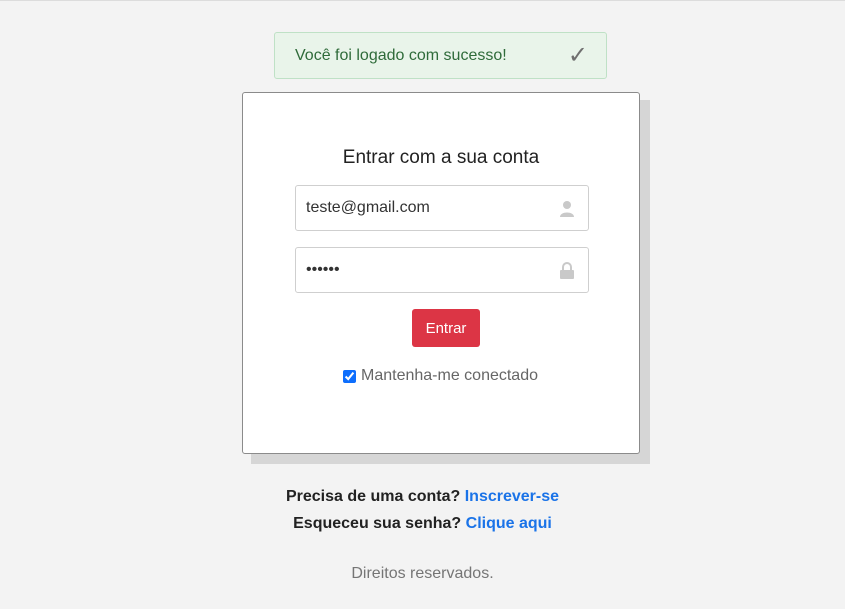 This screenshot has width=845, height=609. I want to click on signup-link: Inscrever-se, so click(512, 496).